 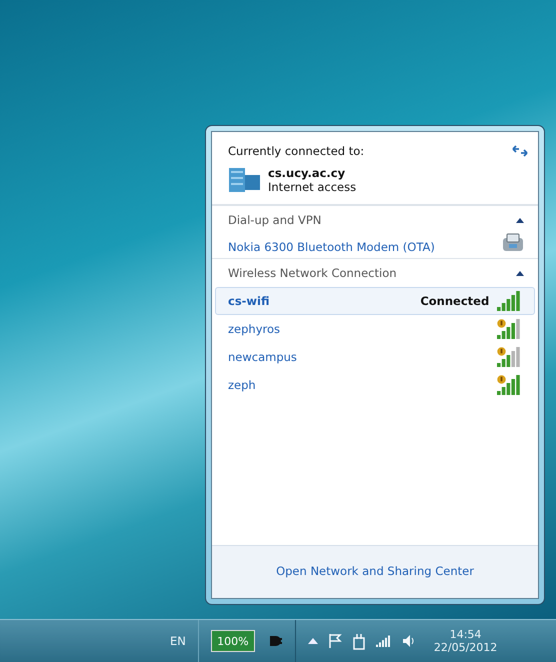 I want to click on refresh-icon, so click(x=520, y=151).